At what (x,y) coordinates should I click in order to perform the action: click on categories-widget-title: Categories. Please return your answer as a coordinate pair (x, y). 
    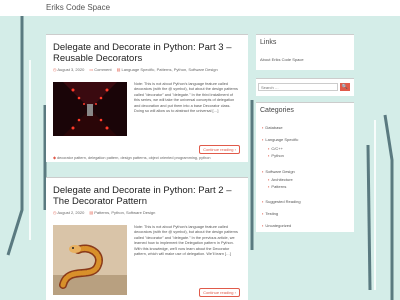
    Looking at the image, I should click on (277, 110).